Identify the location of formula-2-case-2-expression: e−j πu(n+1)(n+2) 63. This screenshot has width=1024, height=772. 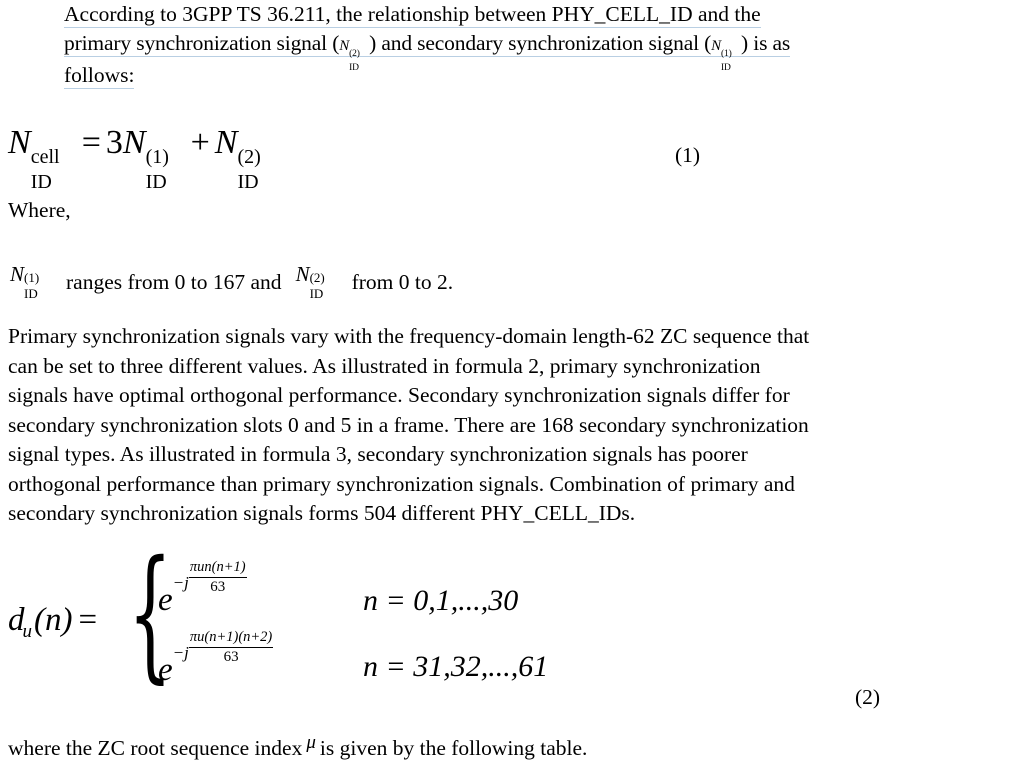
(216, 657).